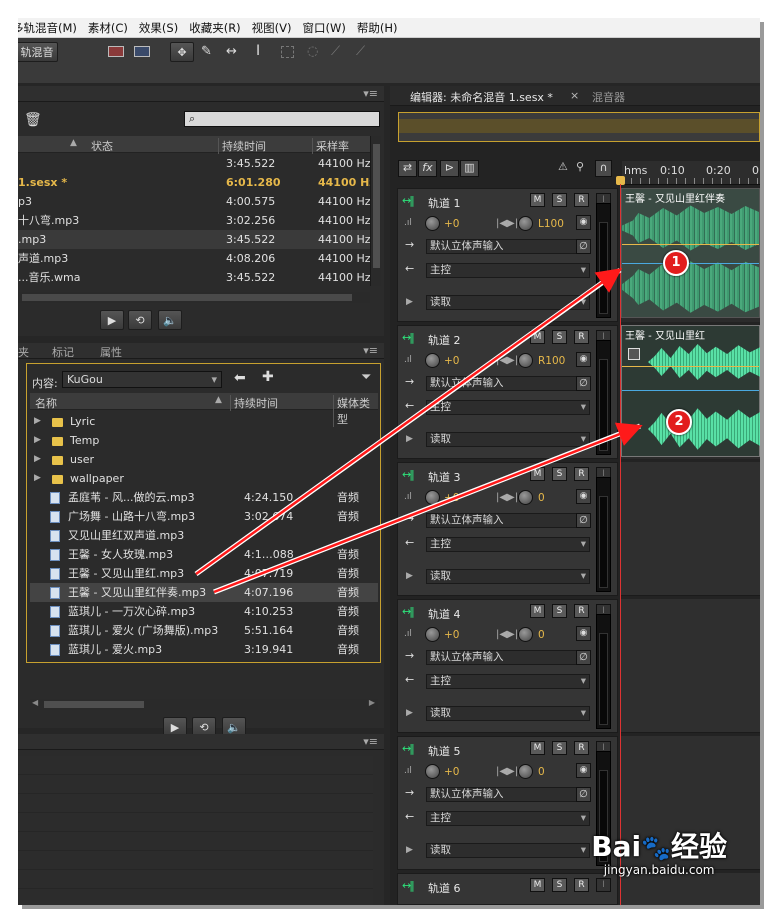  I want to click on watermark-brand2: 经验, so click(698, 846).